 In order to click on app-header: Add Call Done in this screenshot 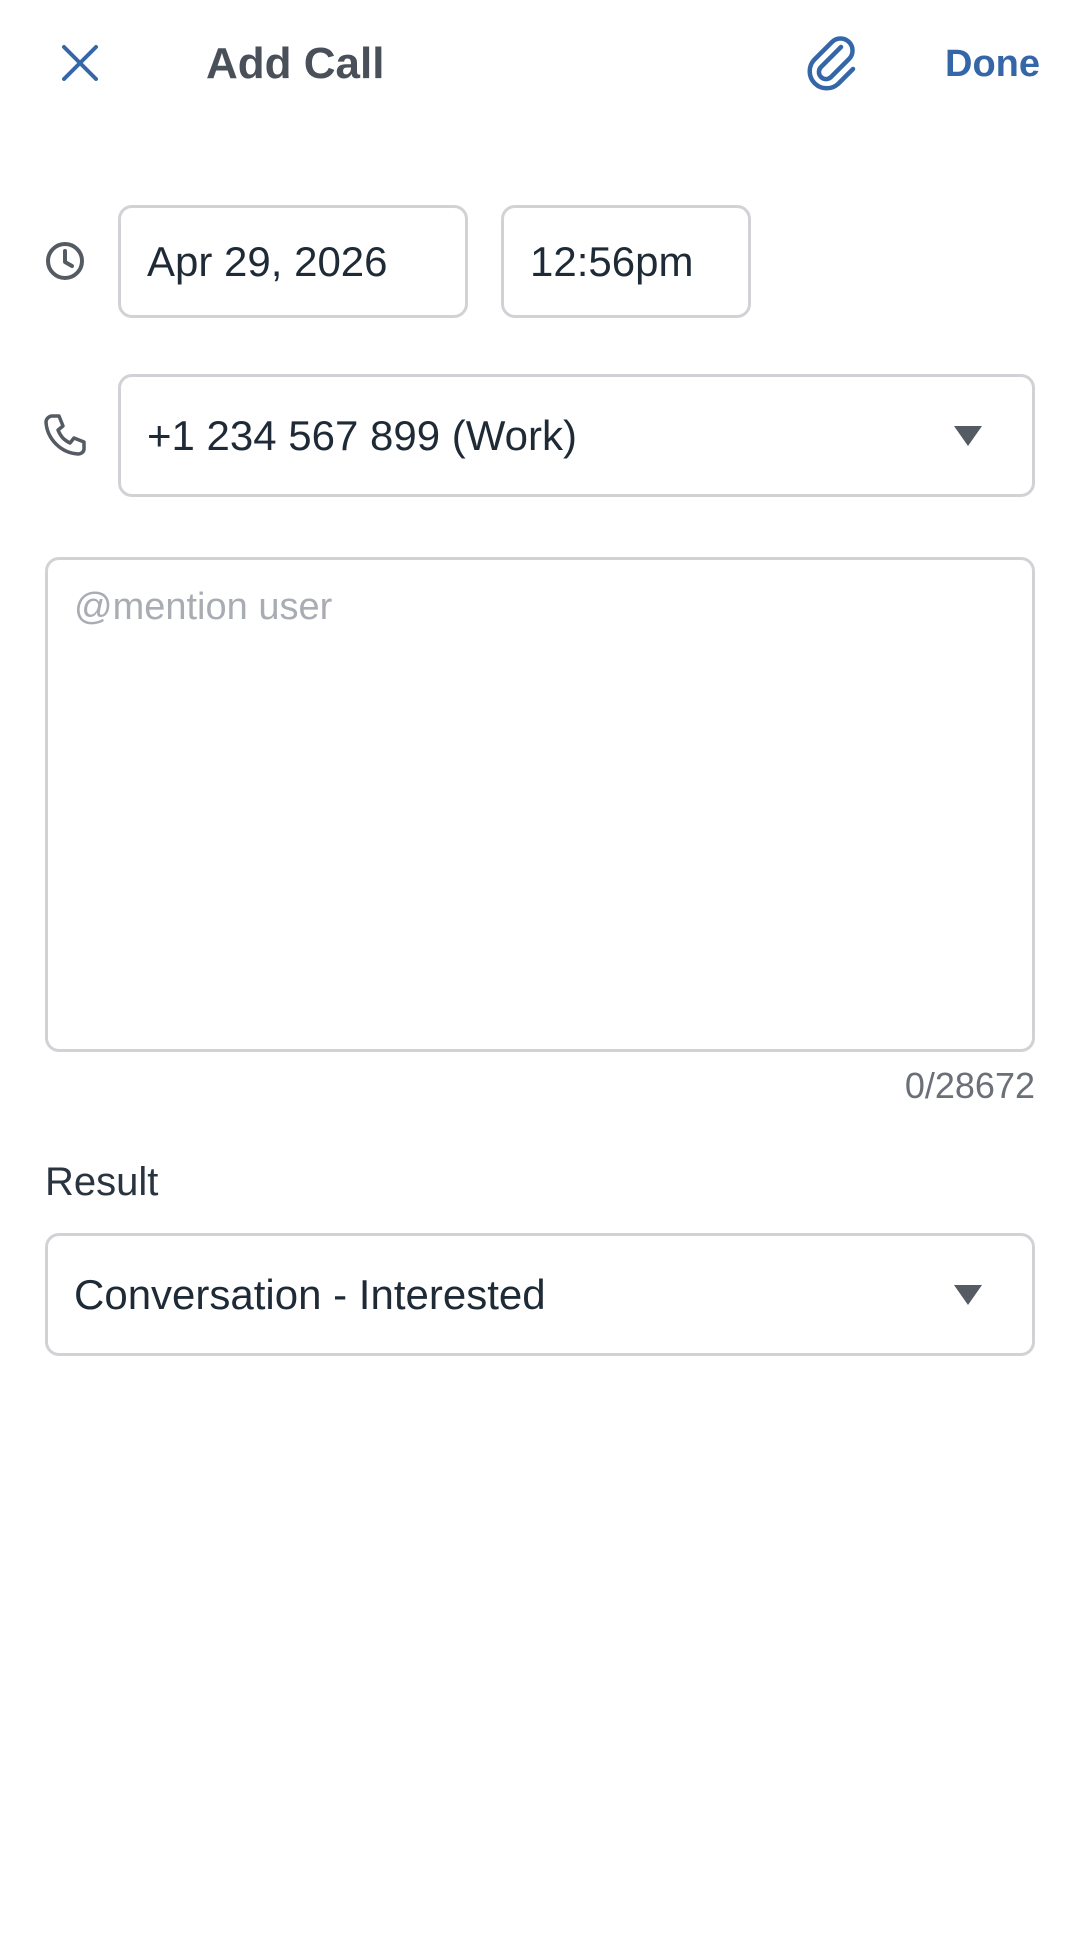, I will do `click(540, 65)`.